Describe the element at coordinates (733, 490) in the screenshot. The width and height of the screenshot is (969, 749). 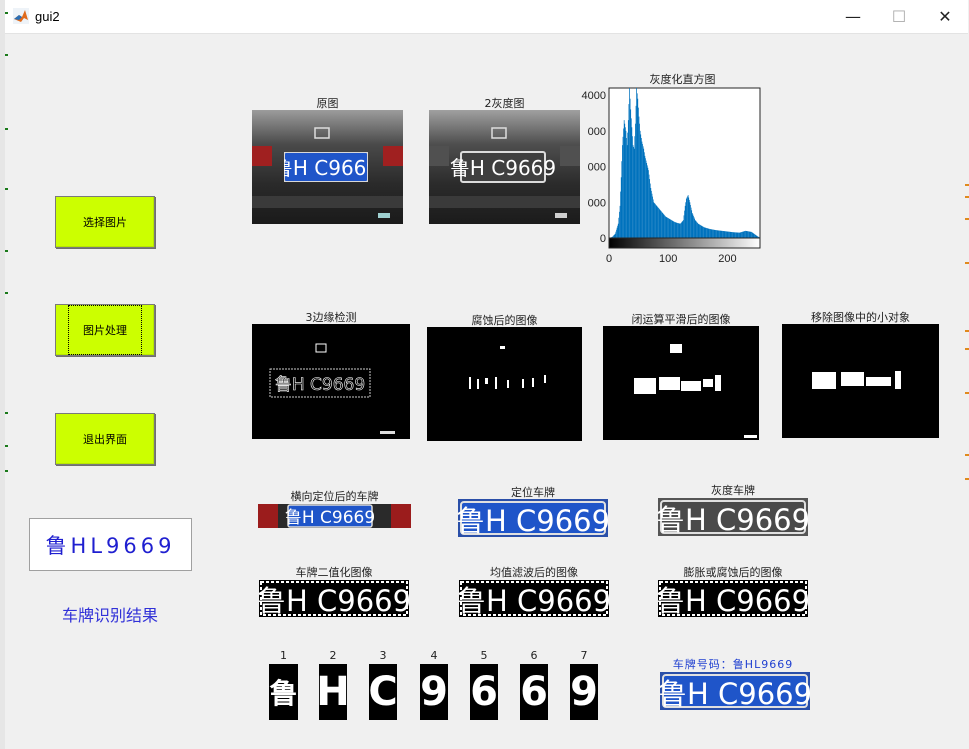
I see `gray-plate-title: 灰度车牌` at that location.